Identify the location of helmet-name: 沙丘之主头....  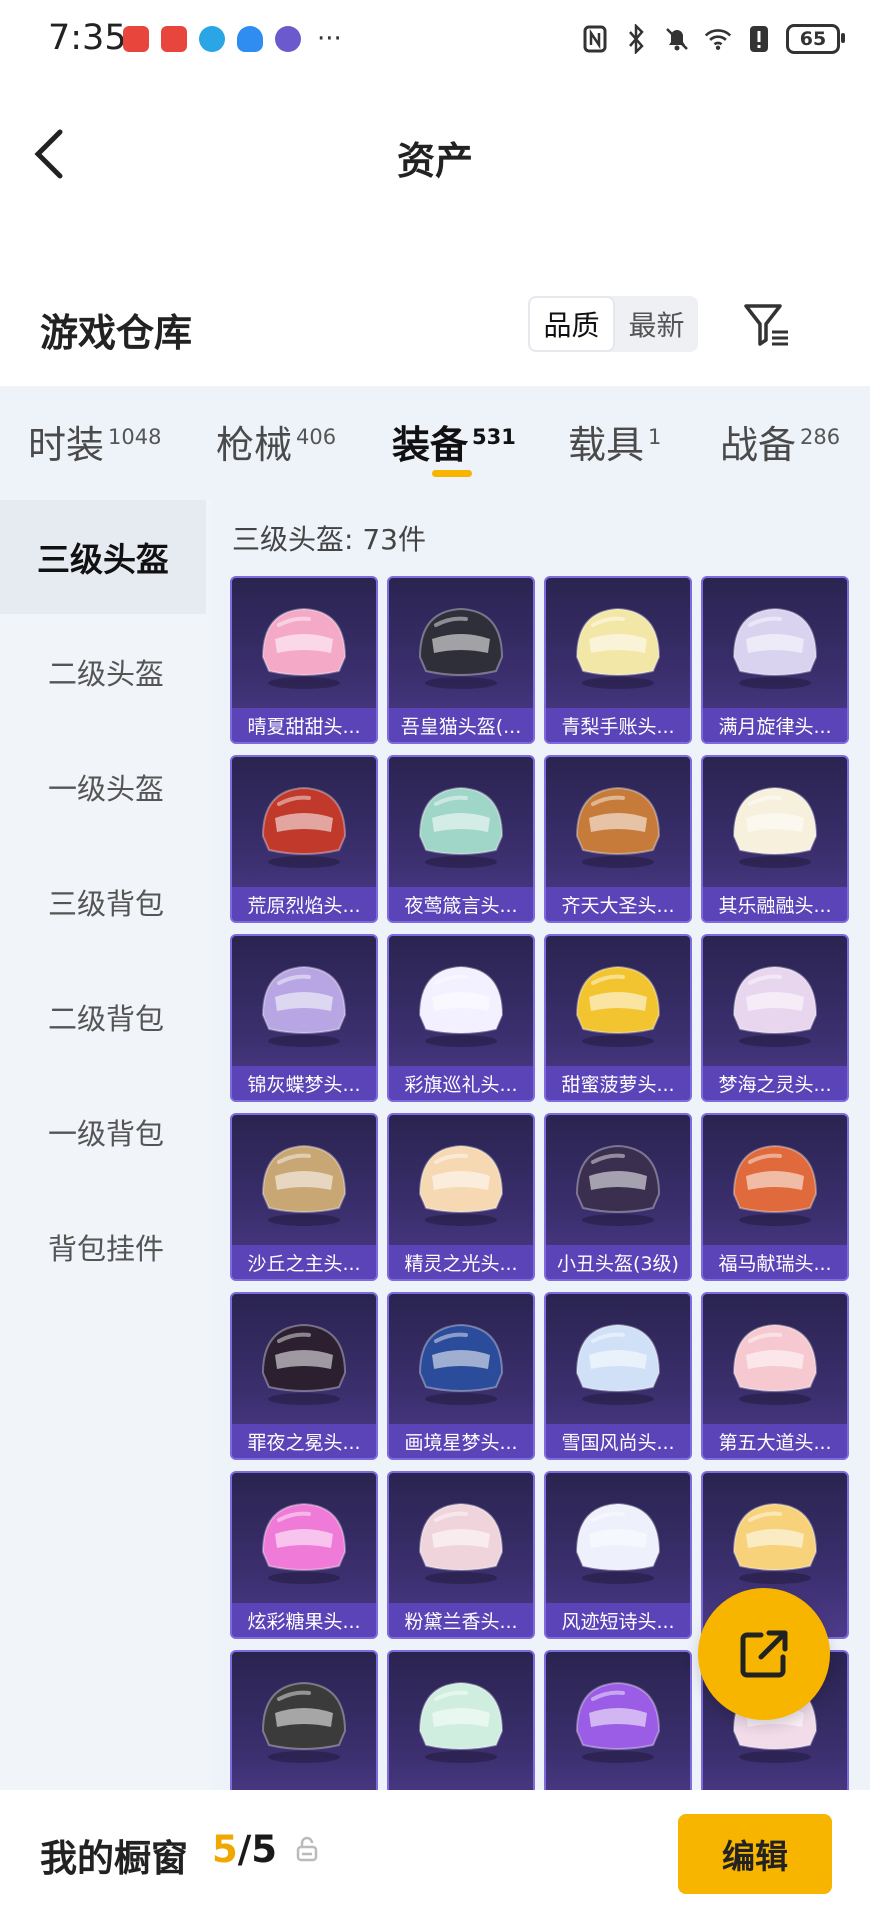
(304, 1262).